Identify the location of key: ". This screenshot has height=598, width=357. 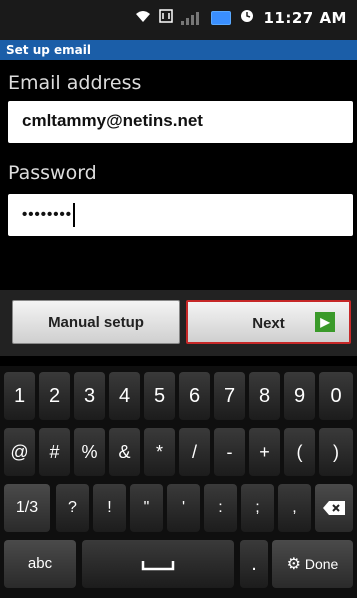
(146, 508).